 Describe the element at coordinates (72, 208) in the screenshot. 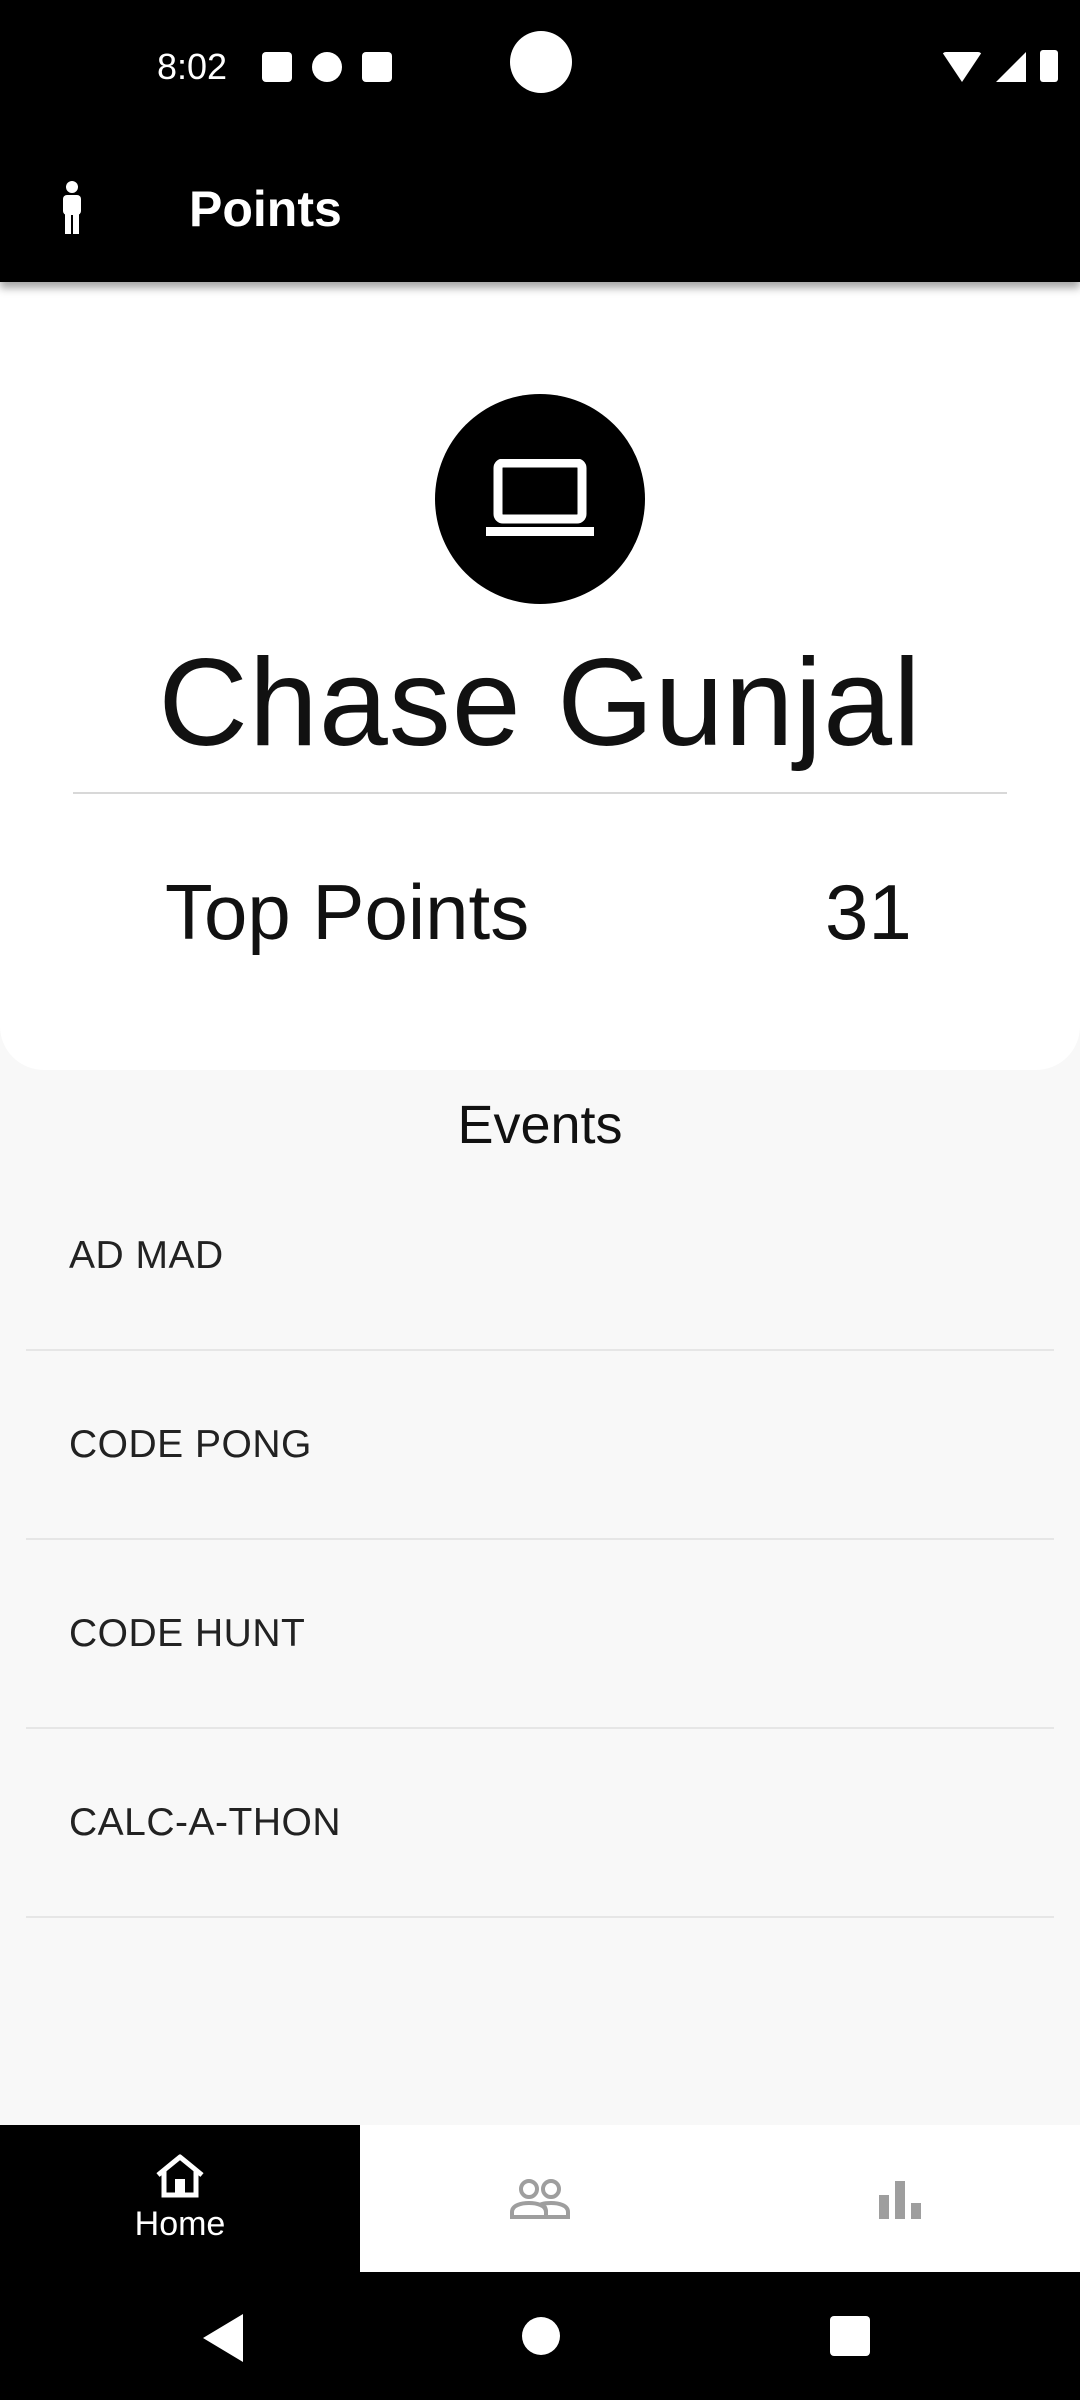

I see `person-icon` at that location.